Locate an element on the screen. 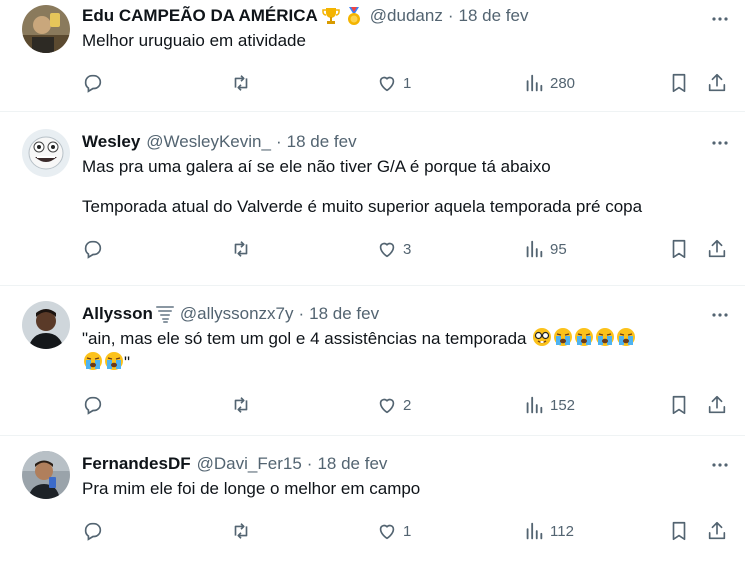 The width and height of the screenshot is (745, 567). author-name: FernandesDF is located at coordinates (136, 464).